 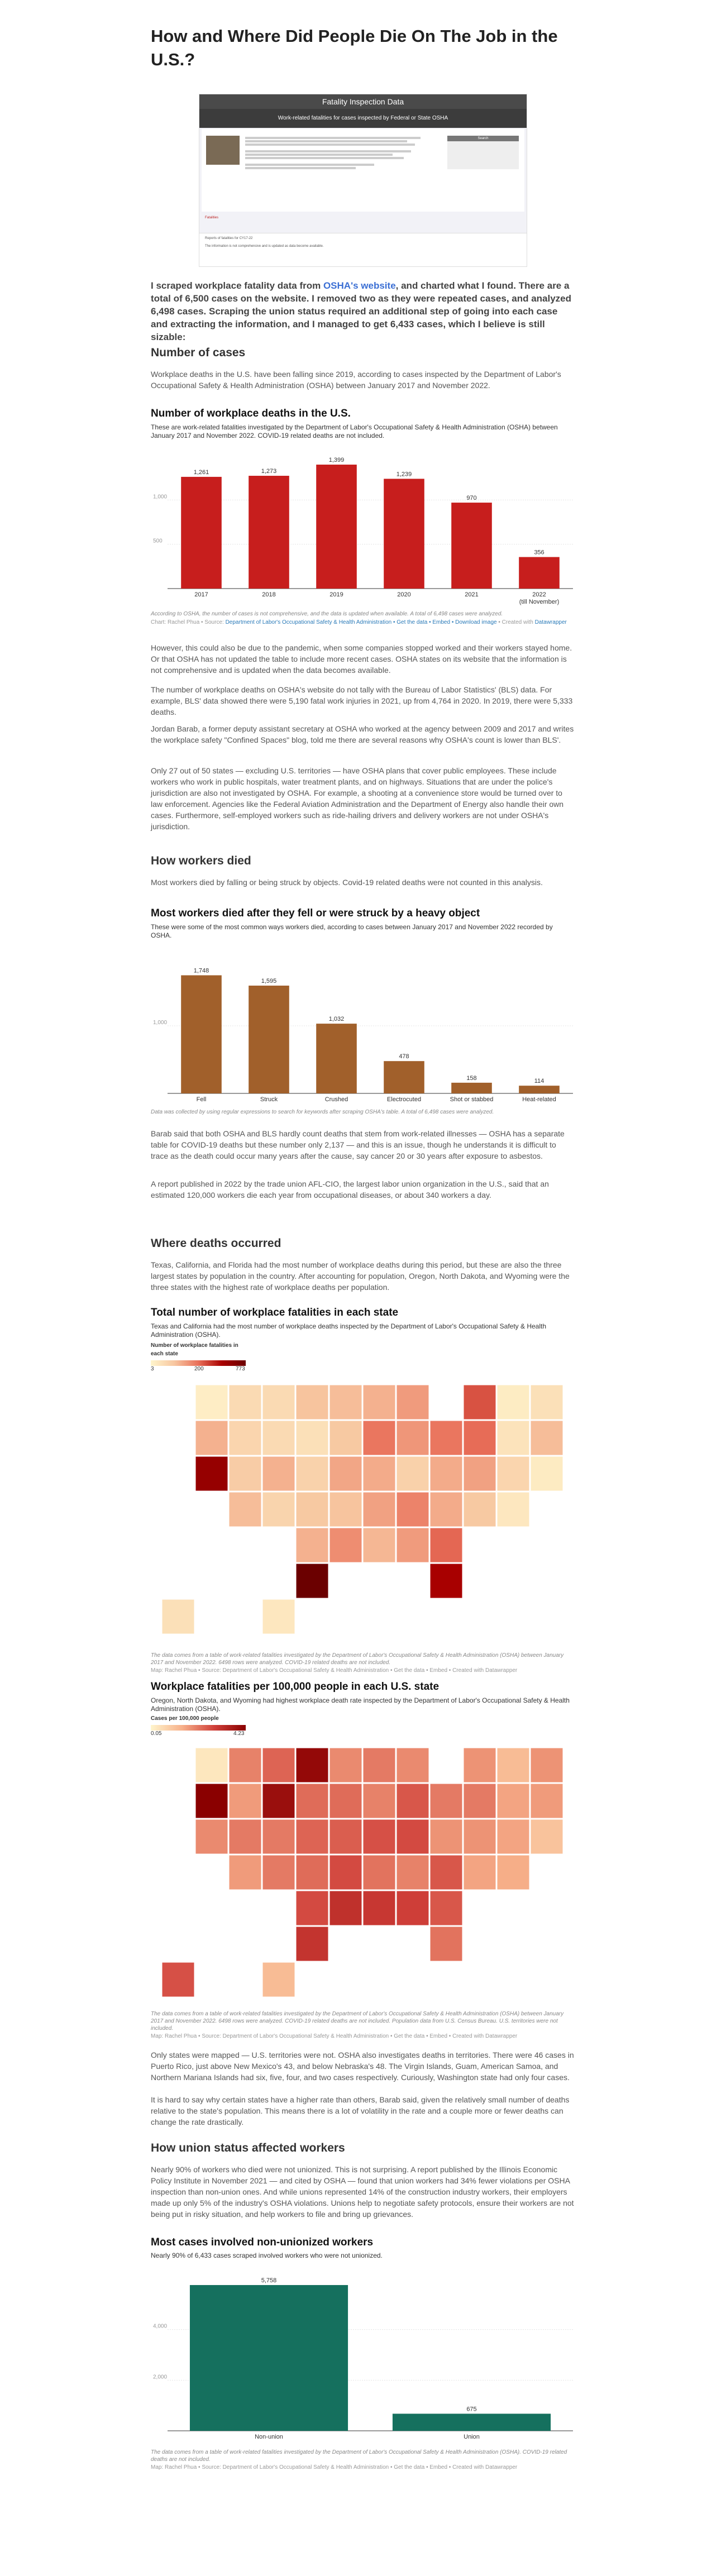 I want to click on datawrapper-link: Datawrapper, so click(x=551, y=622).